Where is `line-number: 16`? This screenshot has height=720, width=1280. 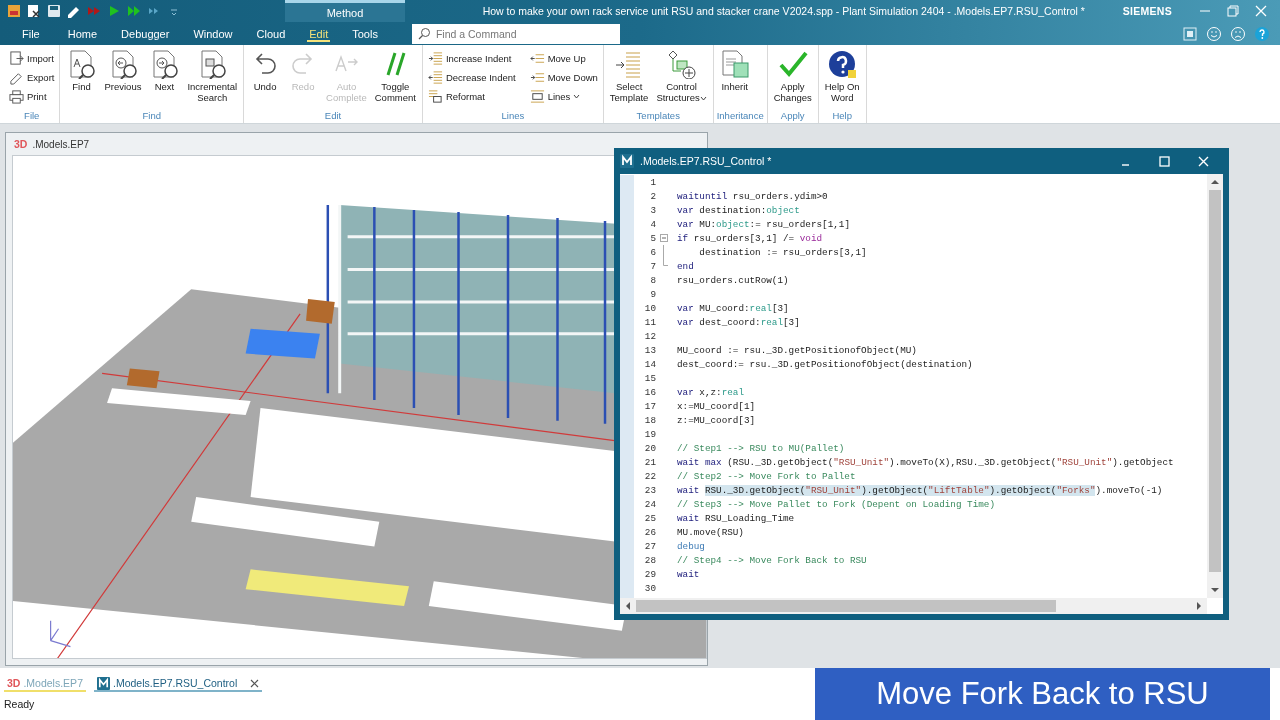
line-number: 16 is located at coordinates (649, 392).